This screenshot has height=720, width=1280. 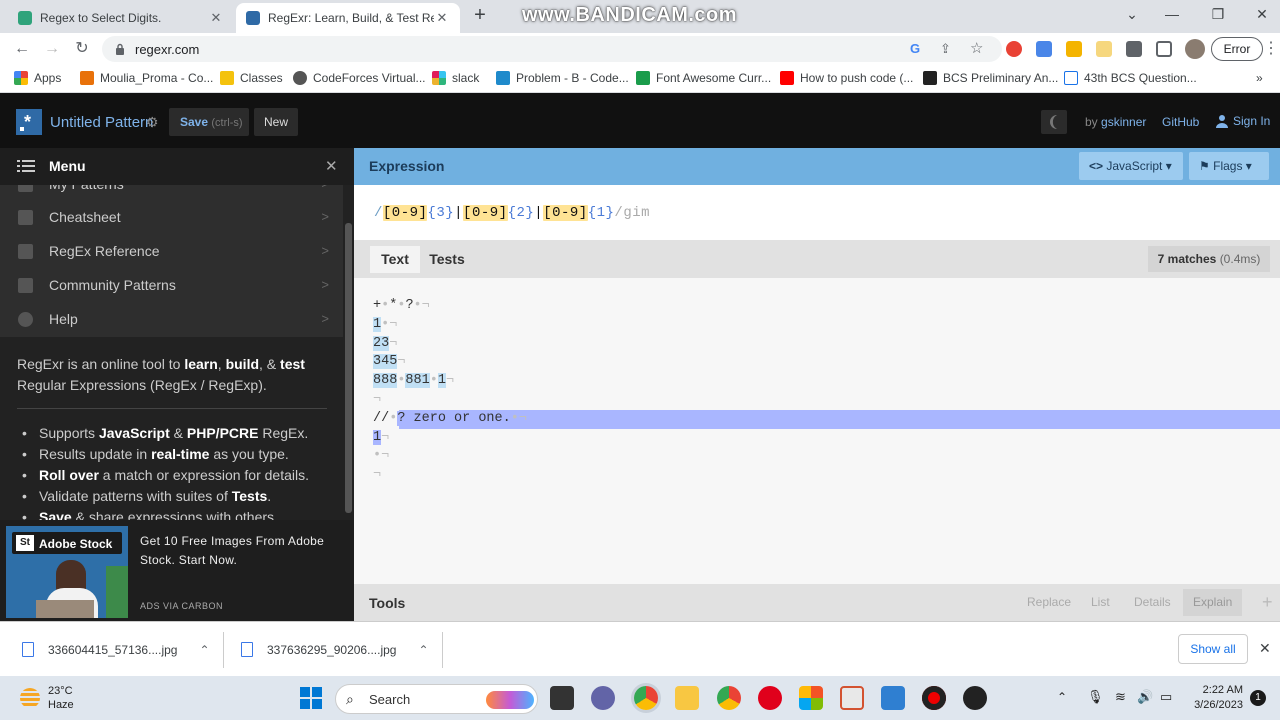 I want to click on weather-widget: 23°C Haze, so click(x=47, y=698).